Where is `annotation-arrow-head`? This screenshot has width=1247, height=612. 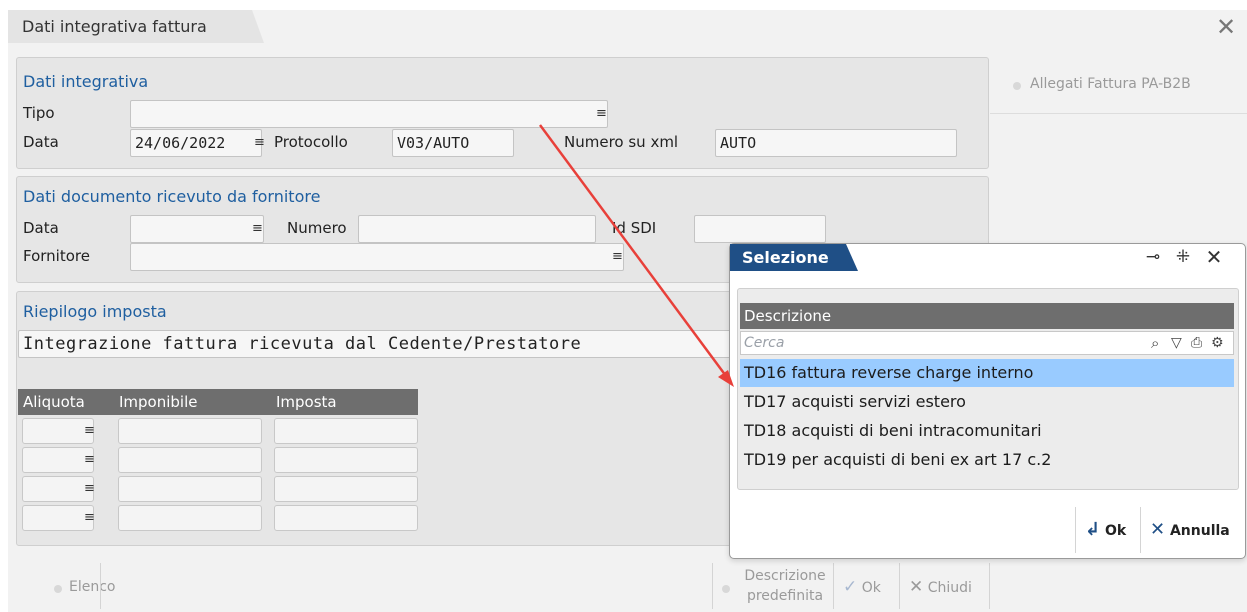
annotation-arrow-head is located at coordinates (726, 378).